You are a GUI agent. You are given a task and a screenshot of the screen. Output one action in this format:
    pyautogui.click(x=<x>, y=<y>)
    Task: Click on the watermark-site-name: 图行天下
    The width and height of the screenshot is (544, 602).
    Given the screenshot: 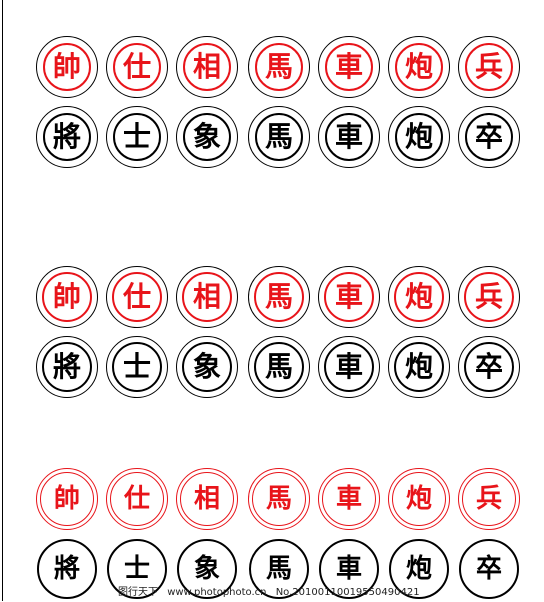 What is the action you would take?
    pyautogui.click(x=138, y=592)
    